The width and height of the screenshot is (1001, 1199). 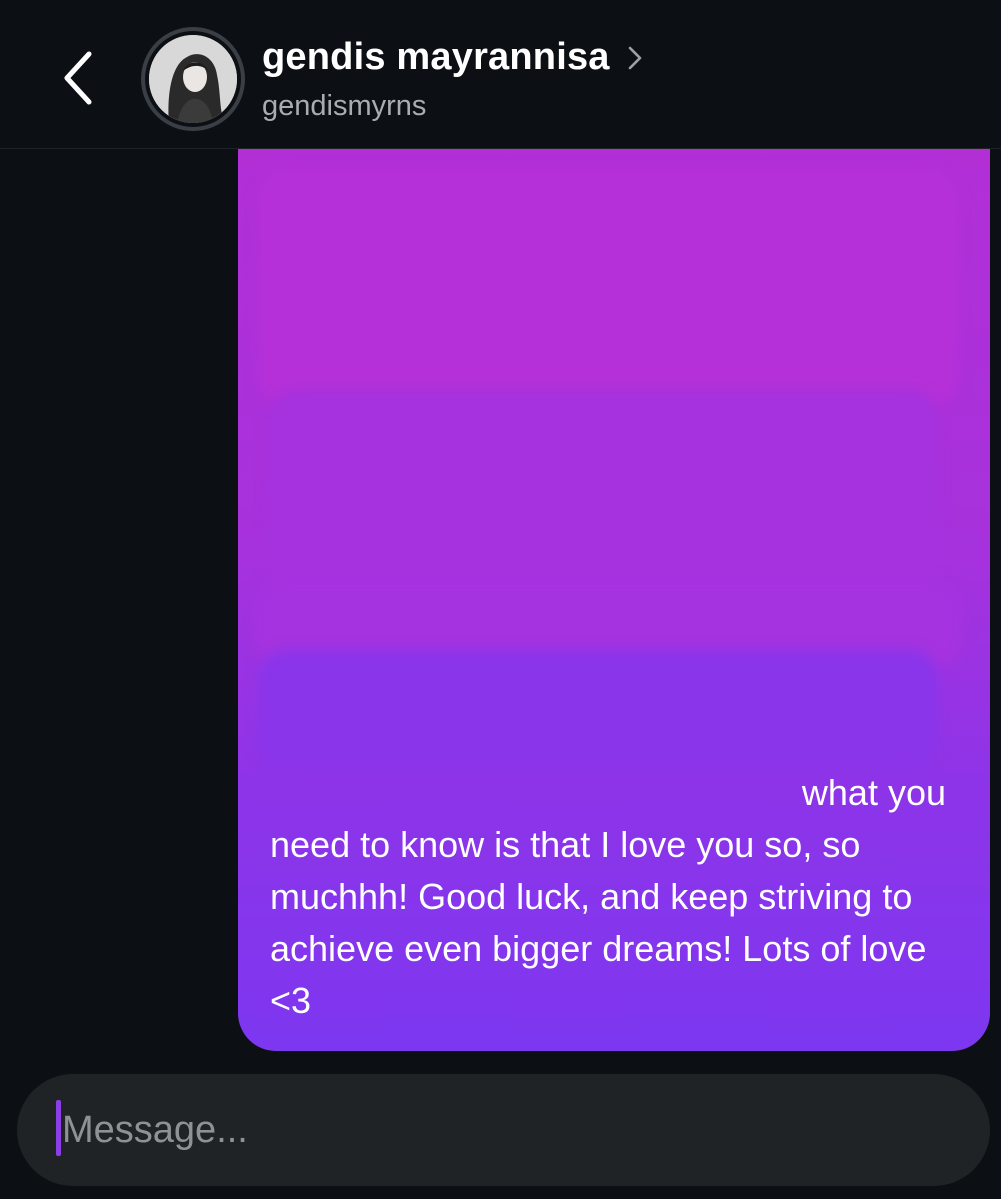 I want to click on profile-avatar, so click(x=193, y=79).